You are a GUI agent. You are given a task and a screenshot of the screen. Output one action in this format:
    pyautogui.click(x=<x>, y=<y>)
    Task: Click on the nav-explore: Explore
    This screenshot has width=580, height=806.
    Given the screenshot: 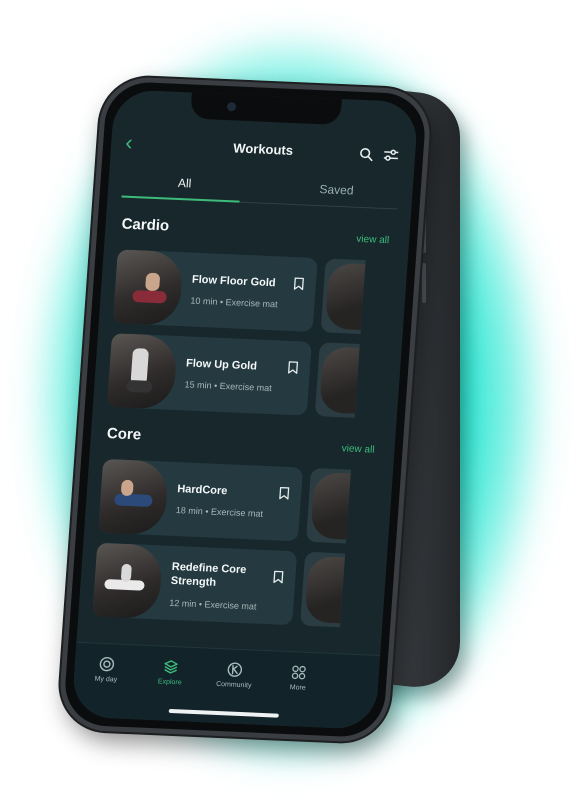 What is the action you would take?
    pyautogui.click(x=171, y=673)
    